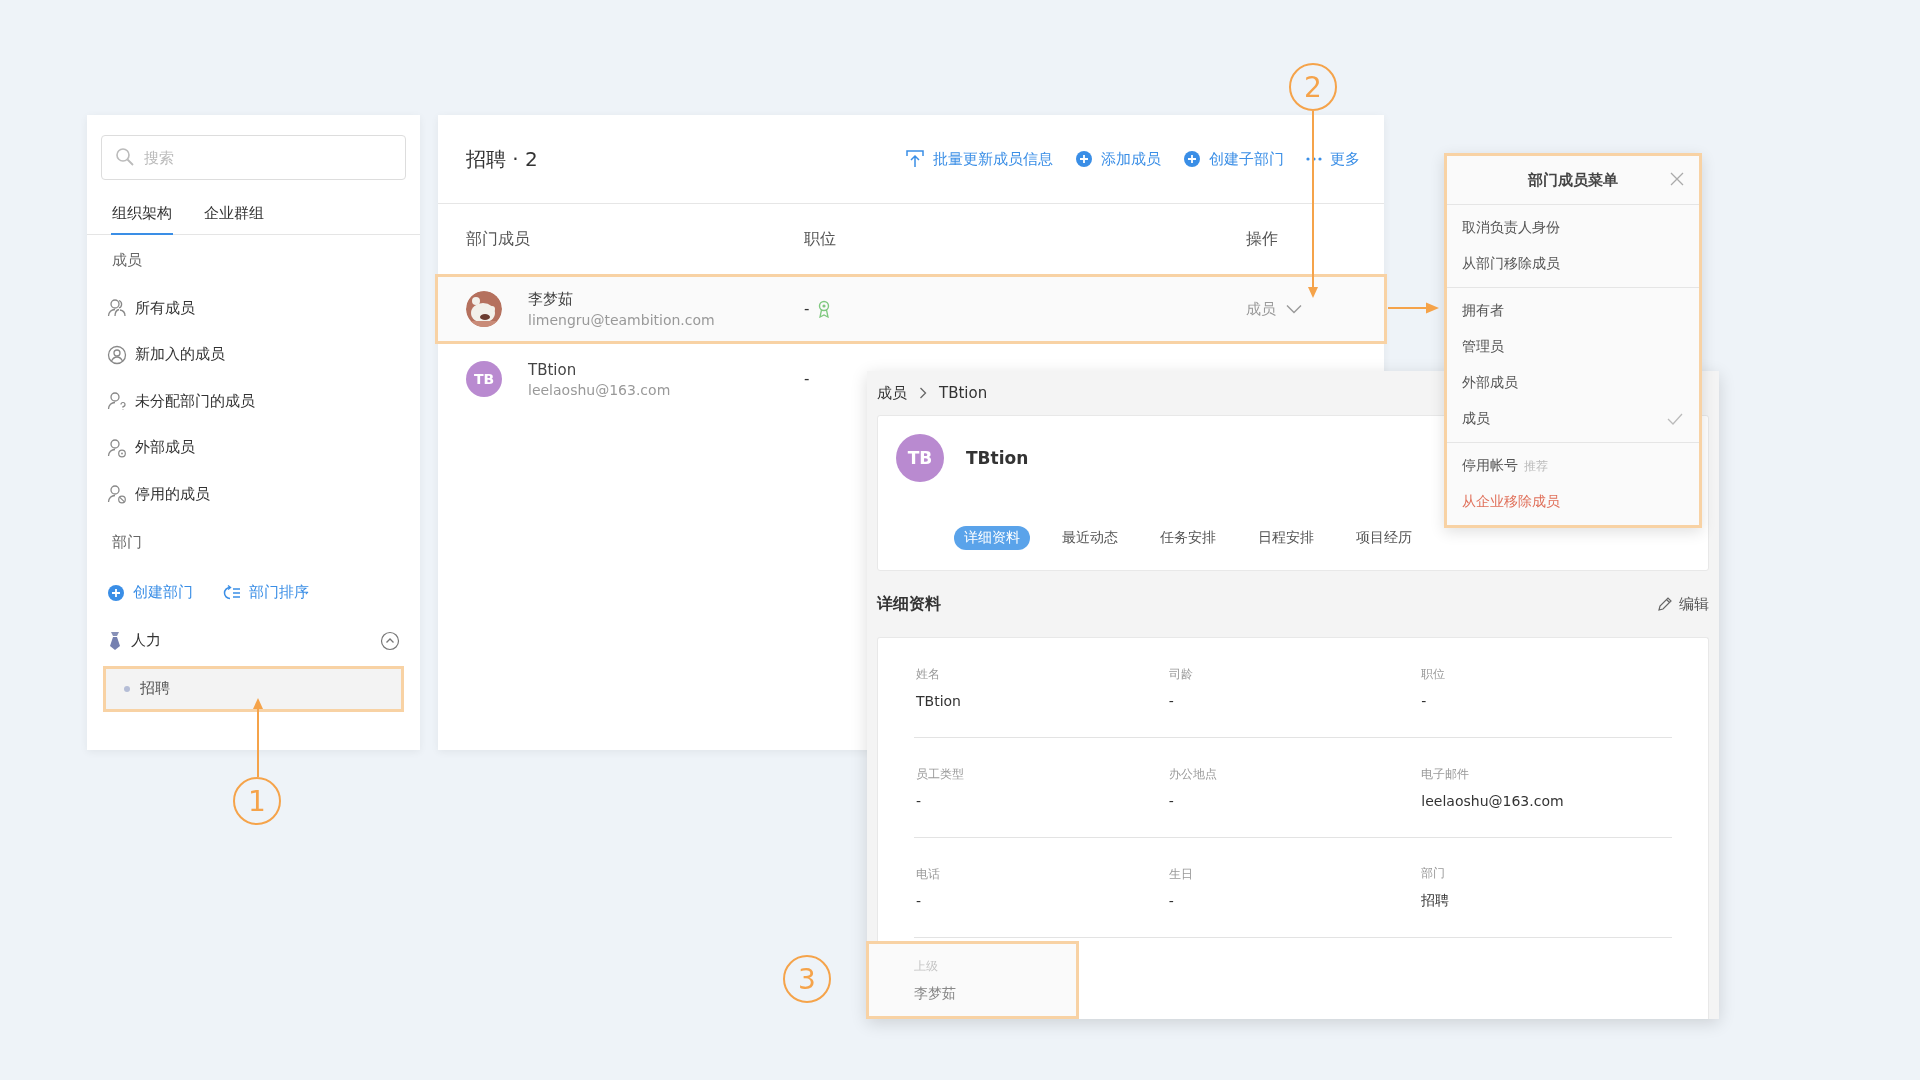  Describe the element at coordinates (1483, 347) in the screenshot. I see `menu-item: 管理员` at that location.